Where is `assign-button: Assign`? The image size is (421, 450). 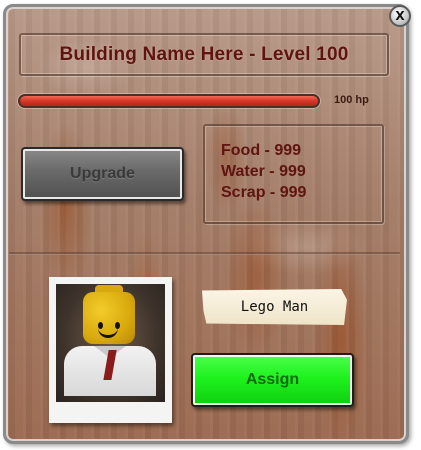 assign-button: Assign is located at coordinates (272, 380).